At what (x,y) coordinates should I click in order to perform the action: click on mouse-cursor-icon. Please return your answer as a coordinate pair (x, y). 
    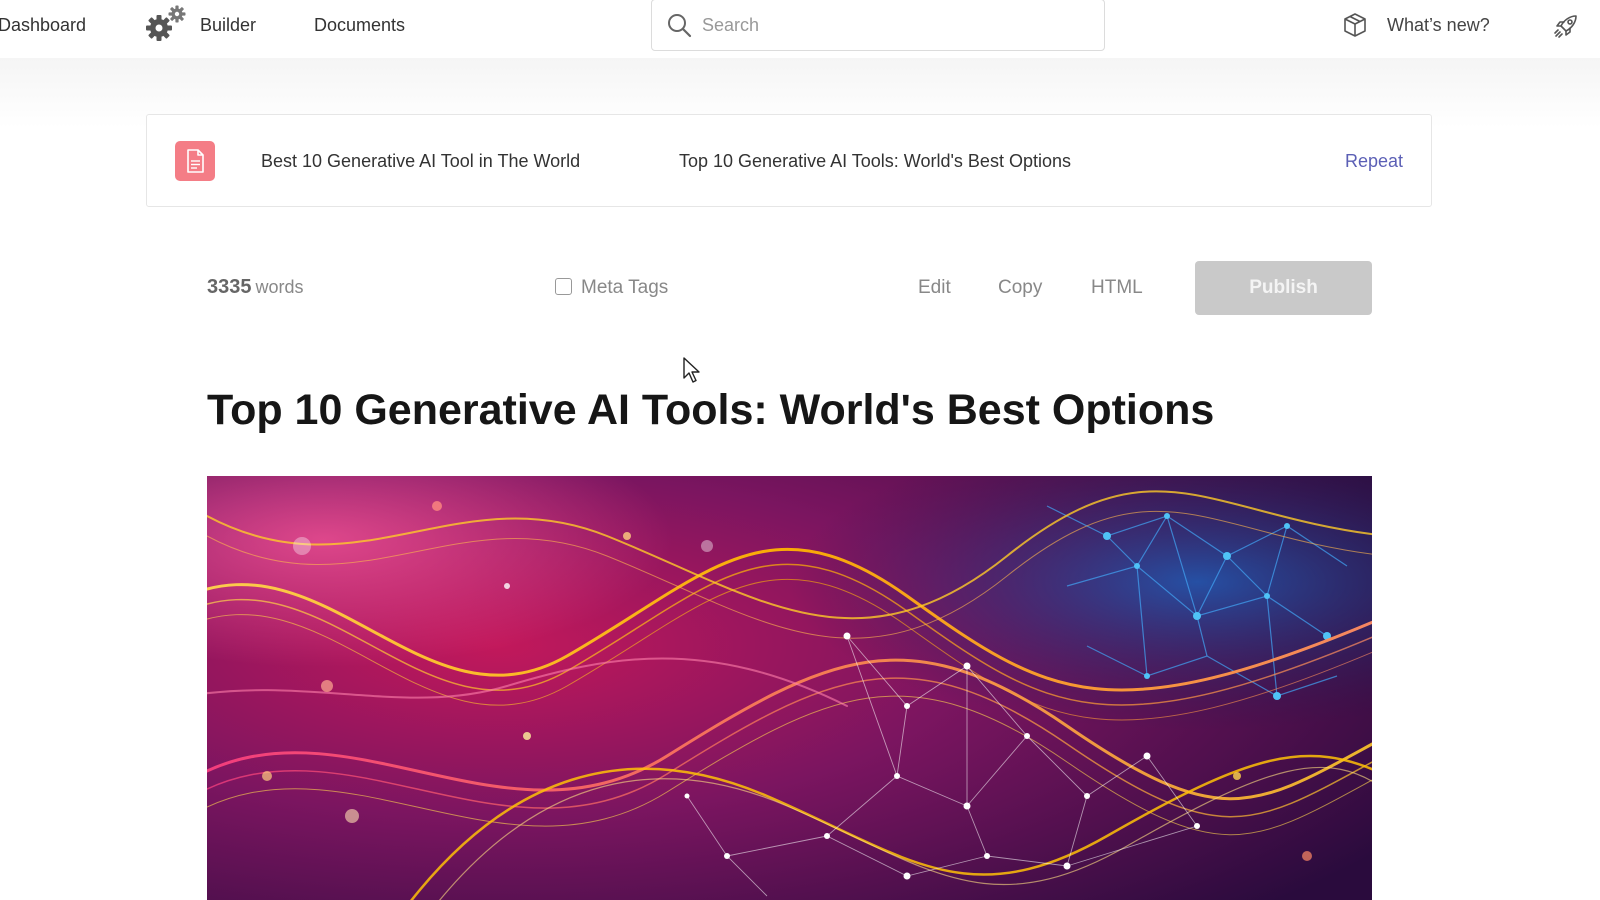
    Looking at the image, I should click on (692, 370).